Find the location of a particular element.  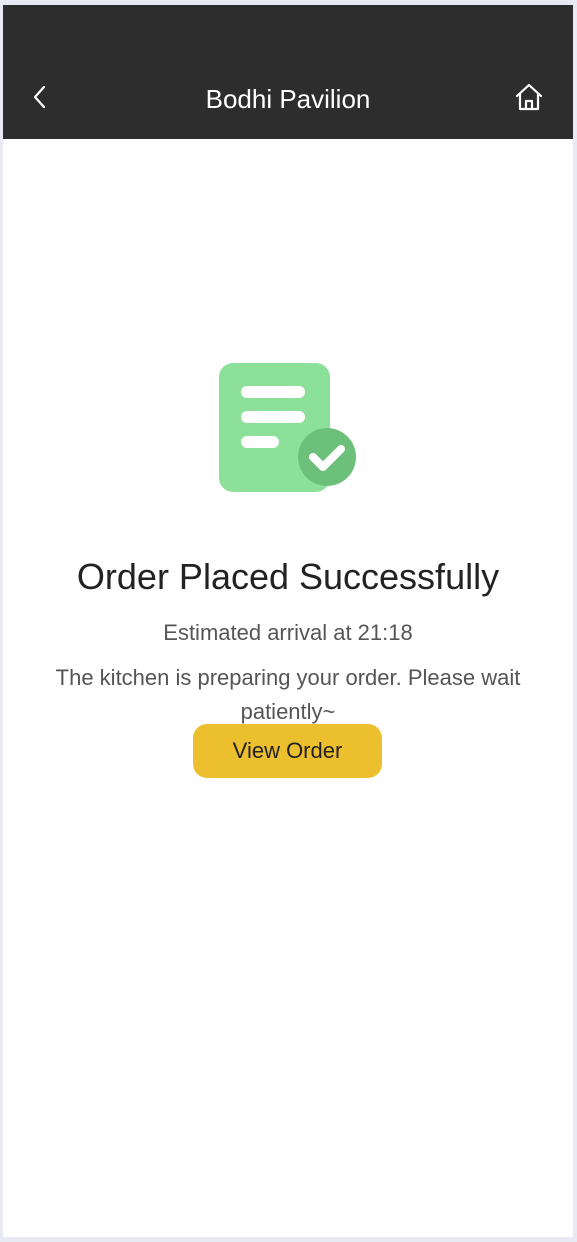

home-icon is located at coordinates (529, 99).